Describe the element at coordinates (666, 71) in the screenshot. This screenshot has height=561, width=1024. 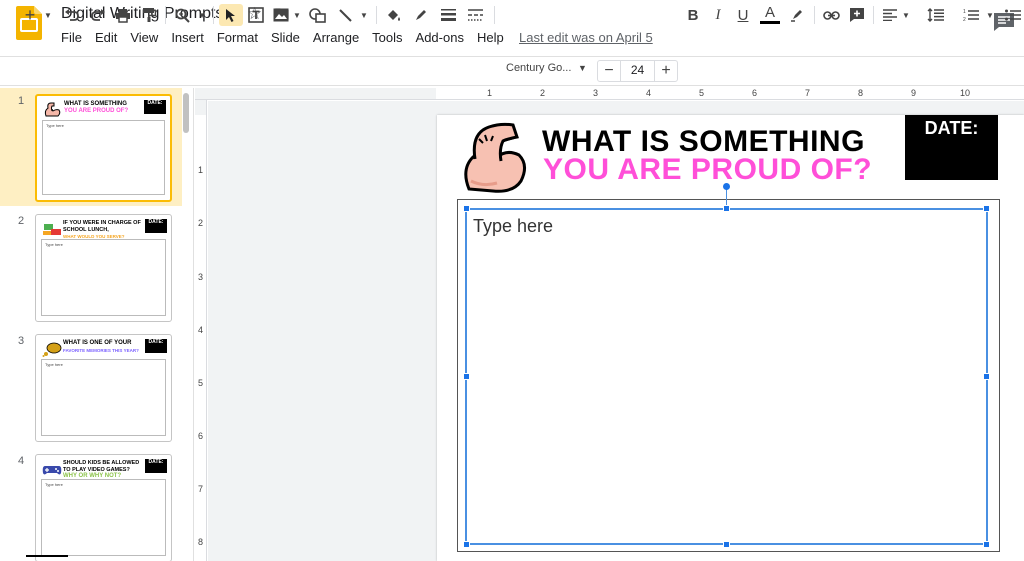
I see `increase-font-size-button: +` at that location.